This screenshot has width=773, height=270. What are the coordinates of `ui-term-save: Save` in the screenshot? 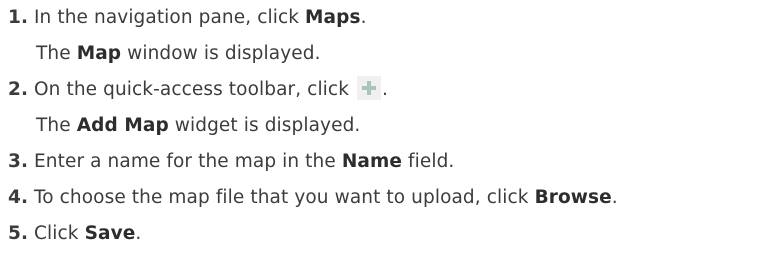 It's located at (110, 233).